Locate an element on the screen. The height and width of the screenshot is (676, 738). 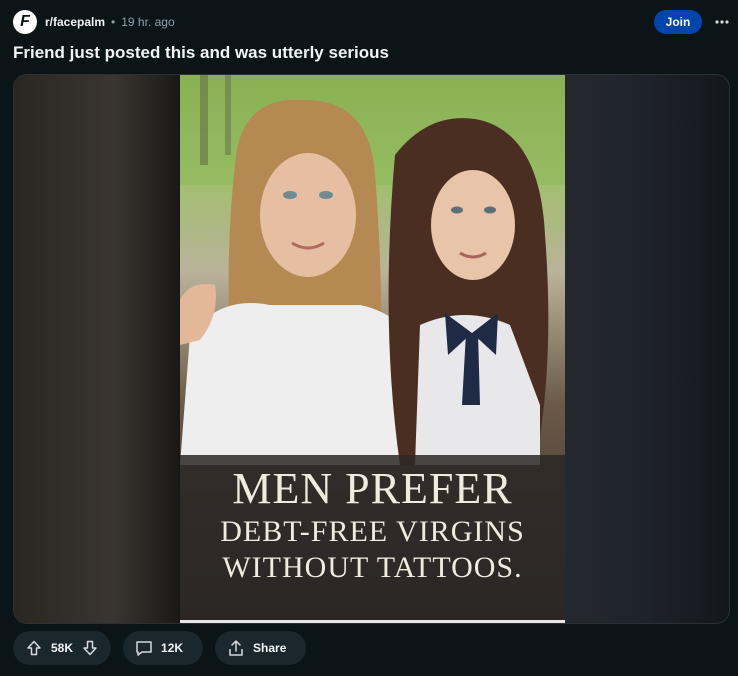
vote-pill: 58K is located at coordinates (62, 648).